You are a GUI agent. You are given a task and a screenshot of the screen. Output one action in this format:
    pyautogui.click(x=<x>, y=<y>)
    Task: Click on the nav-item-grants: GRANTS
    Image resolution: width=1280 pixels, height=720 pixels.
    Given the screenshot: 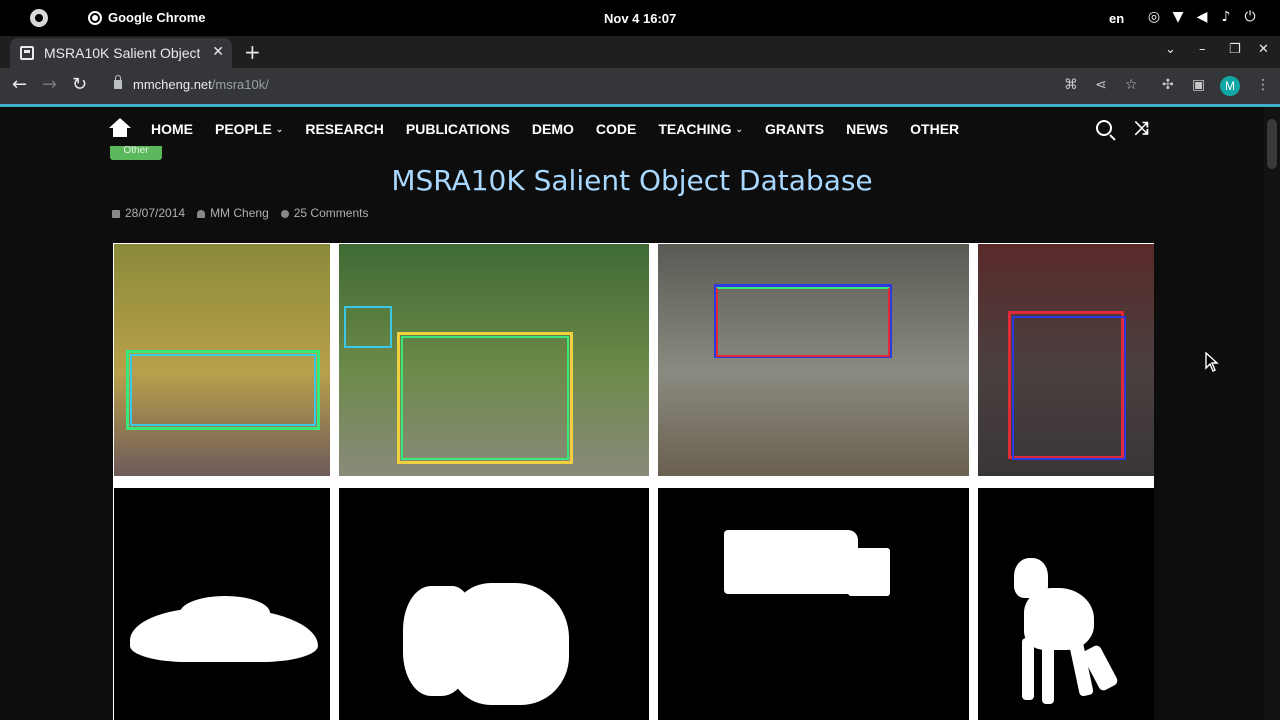 What is the action you would take?
    pyautogui.click(x=794, y=129)
    